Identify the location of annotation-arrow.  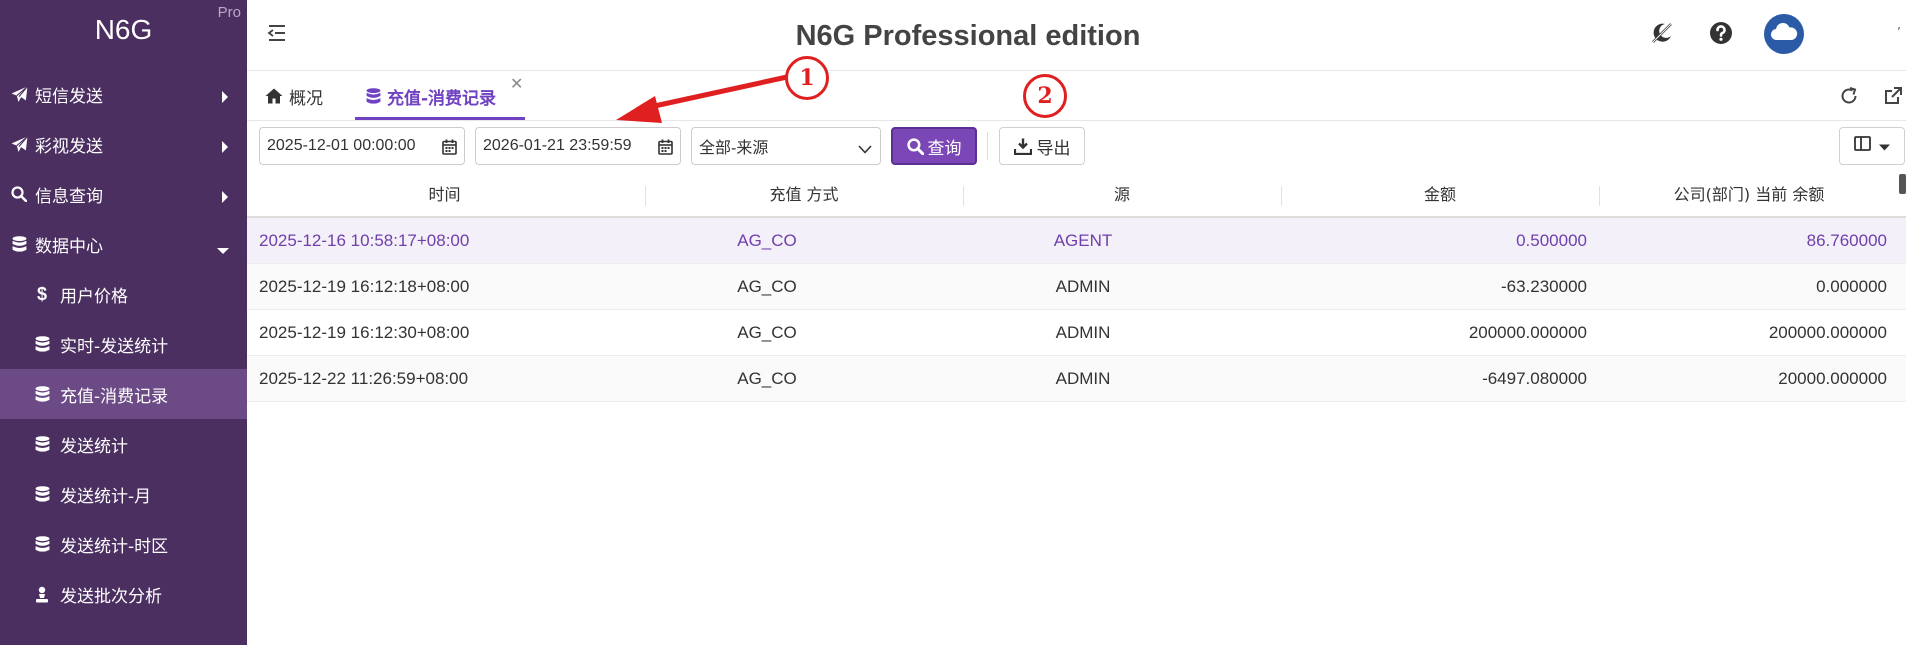
(703, 98).